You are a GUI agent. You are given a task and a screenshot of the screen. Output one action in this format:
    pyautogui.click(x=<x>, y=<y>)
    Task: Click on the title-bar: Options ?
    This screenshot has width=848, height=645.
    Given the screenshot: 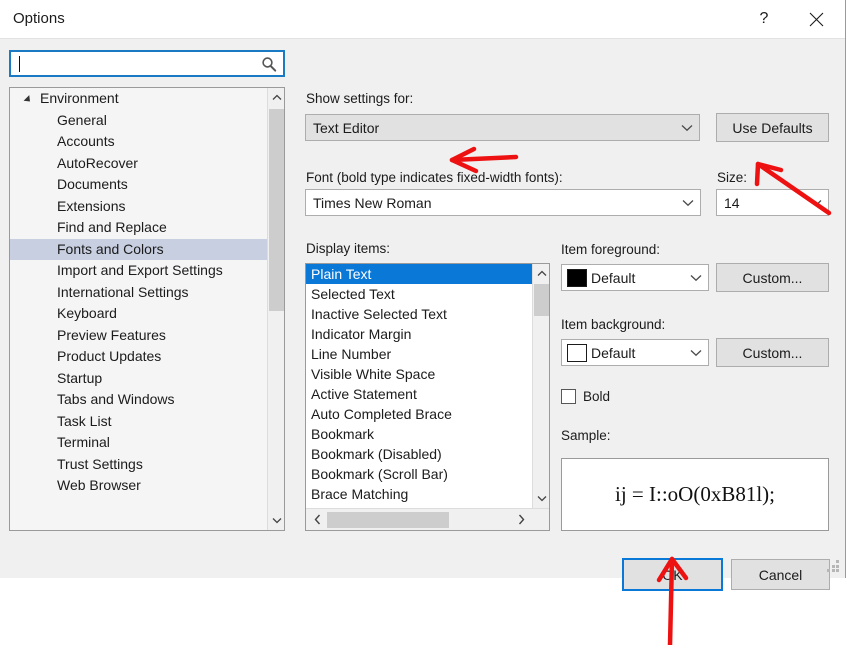 What is the action you would take?
    pyautogui.click(x=422, y=19)
    